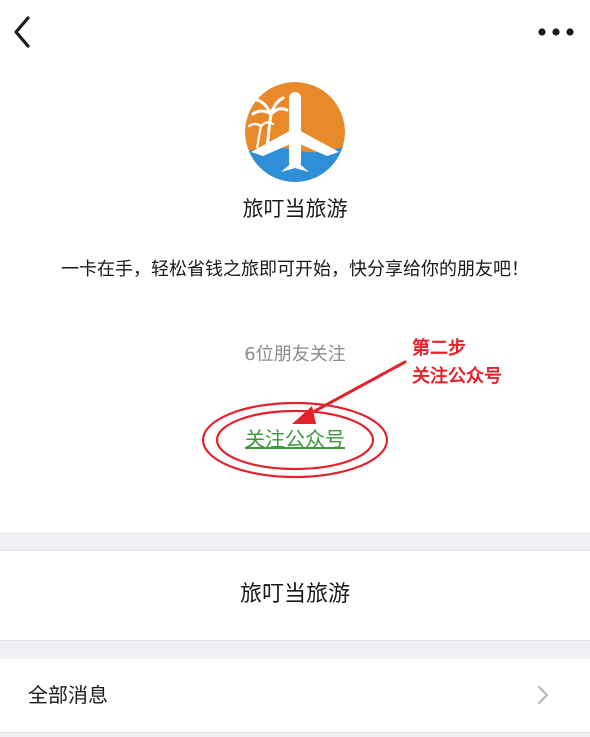  Describe the element at coordinates (439, 348) in the screenshot. I see `annotation-step-label: 第二步` at that location.